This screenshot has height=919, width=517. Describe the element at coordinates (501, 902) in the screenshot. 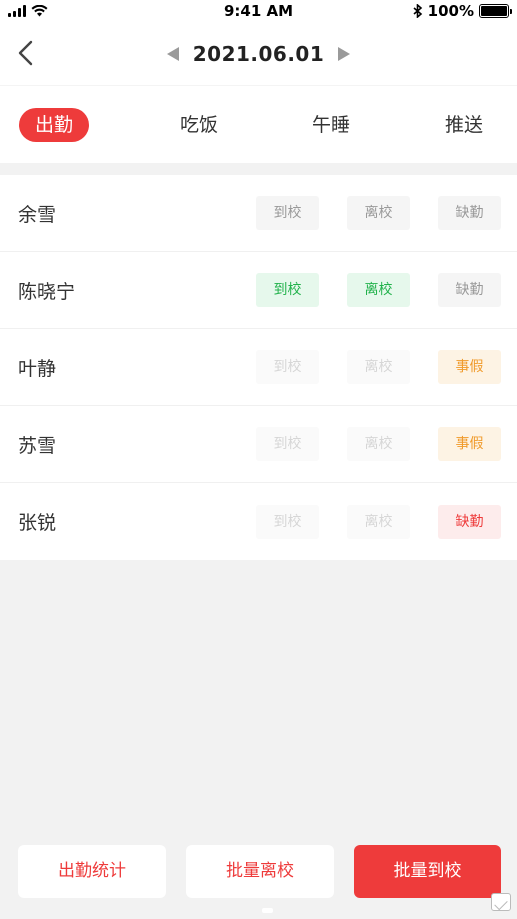

I see `image-icon` at that location.